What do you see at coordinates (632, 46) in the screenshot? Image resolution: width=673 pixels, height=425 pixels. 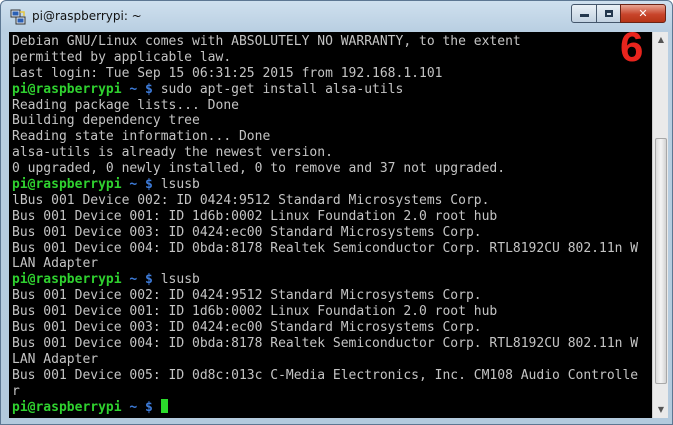 I see `step-number-annotation: 6` at bounding box center [632, 46].